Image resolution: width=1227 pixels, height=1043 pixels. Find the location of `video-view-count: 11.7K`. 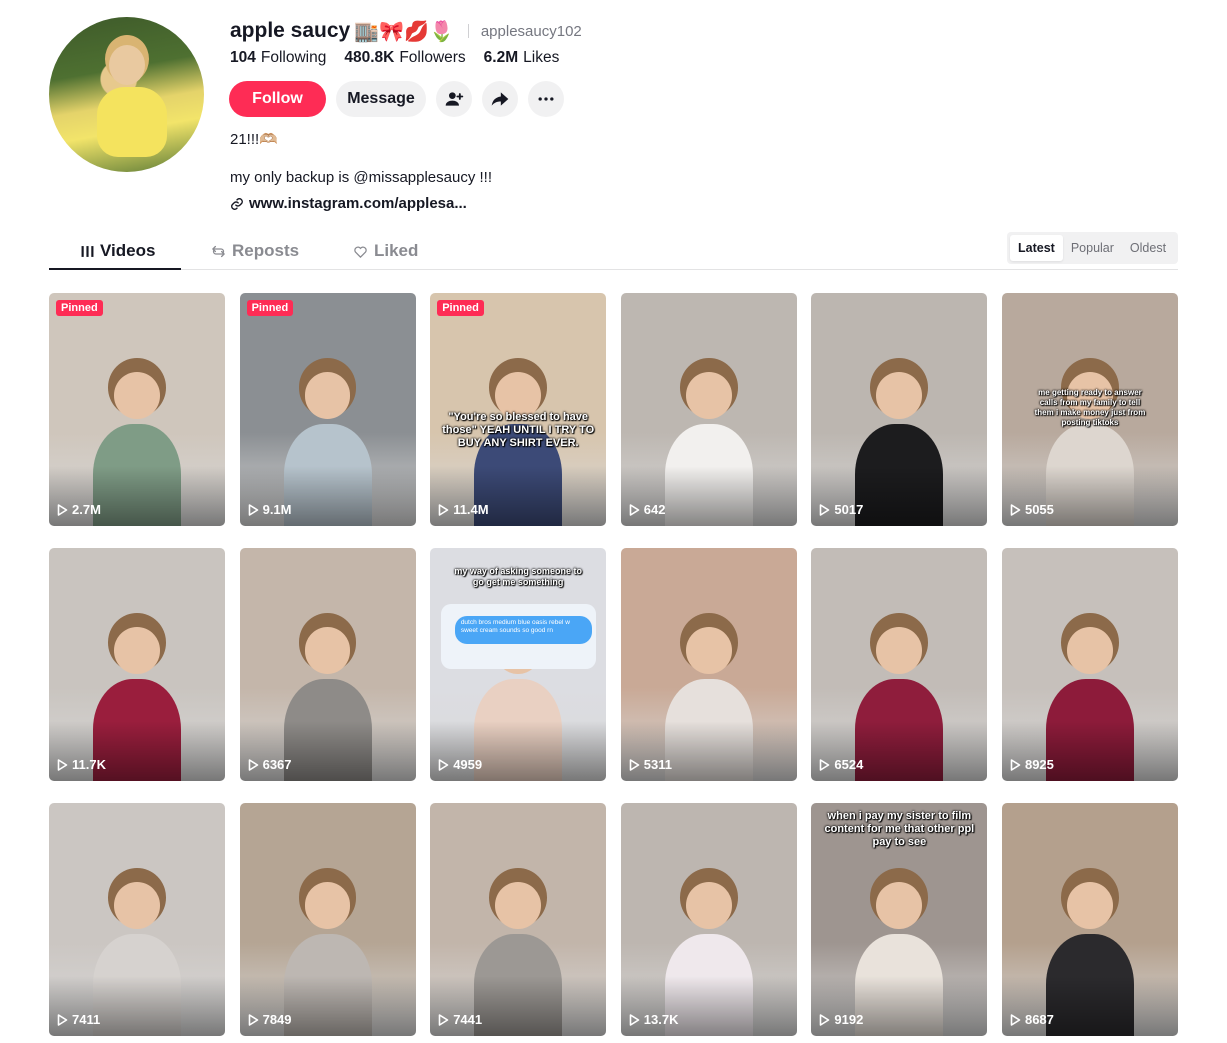

video-view-count: 11.7K is located at coordinates (81, 764).